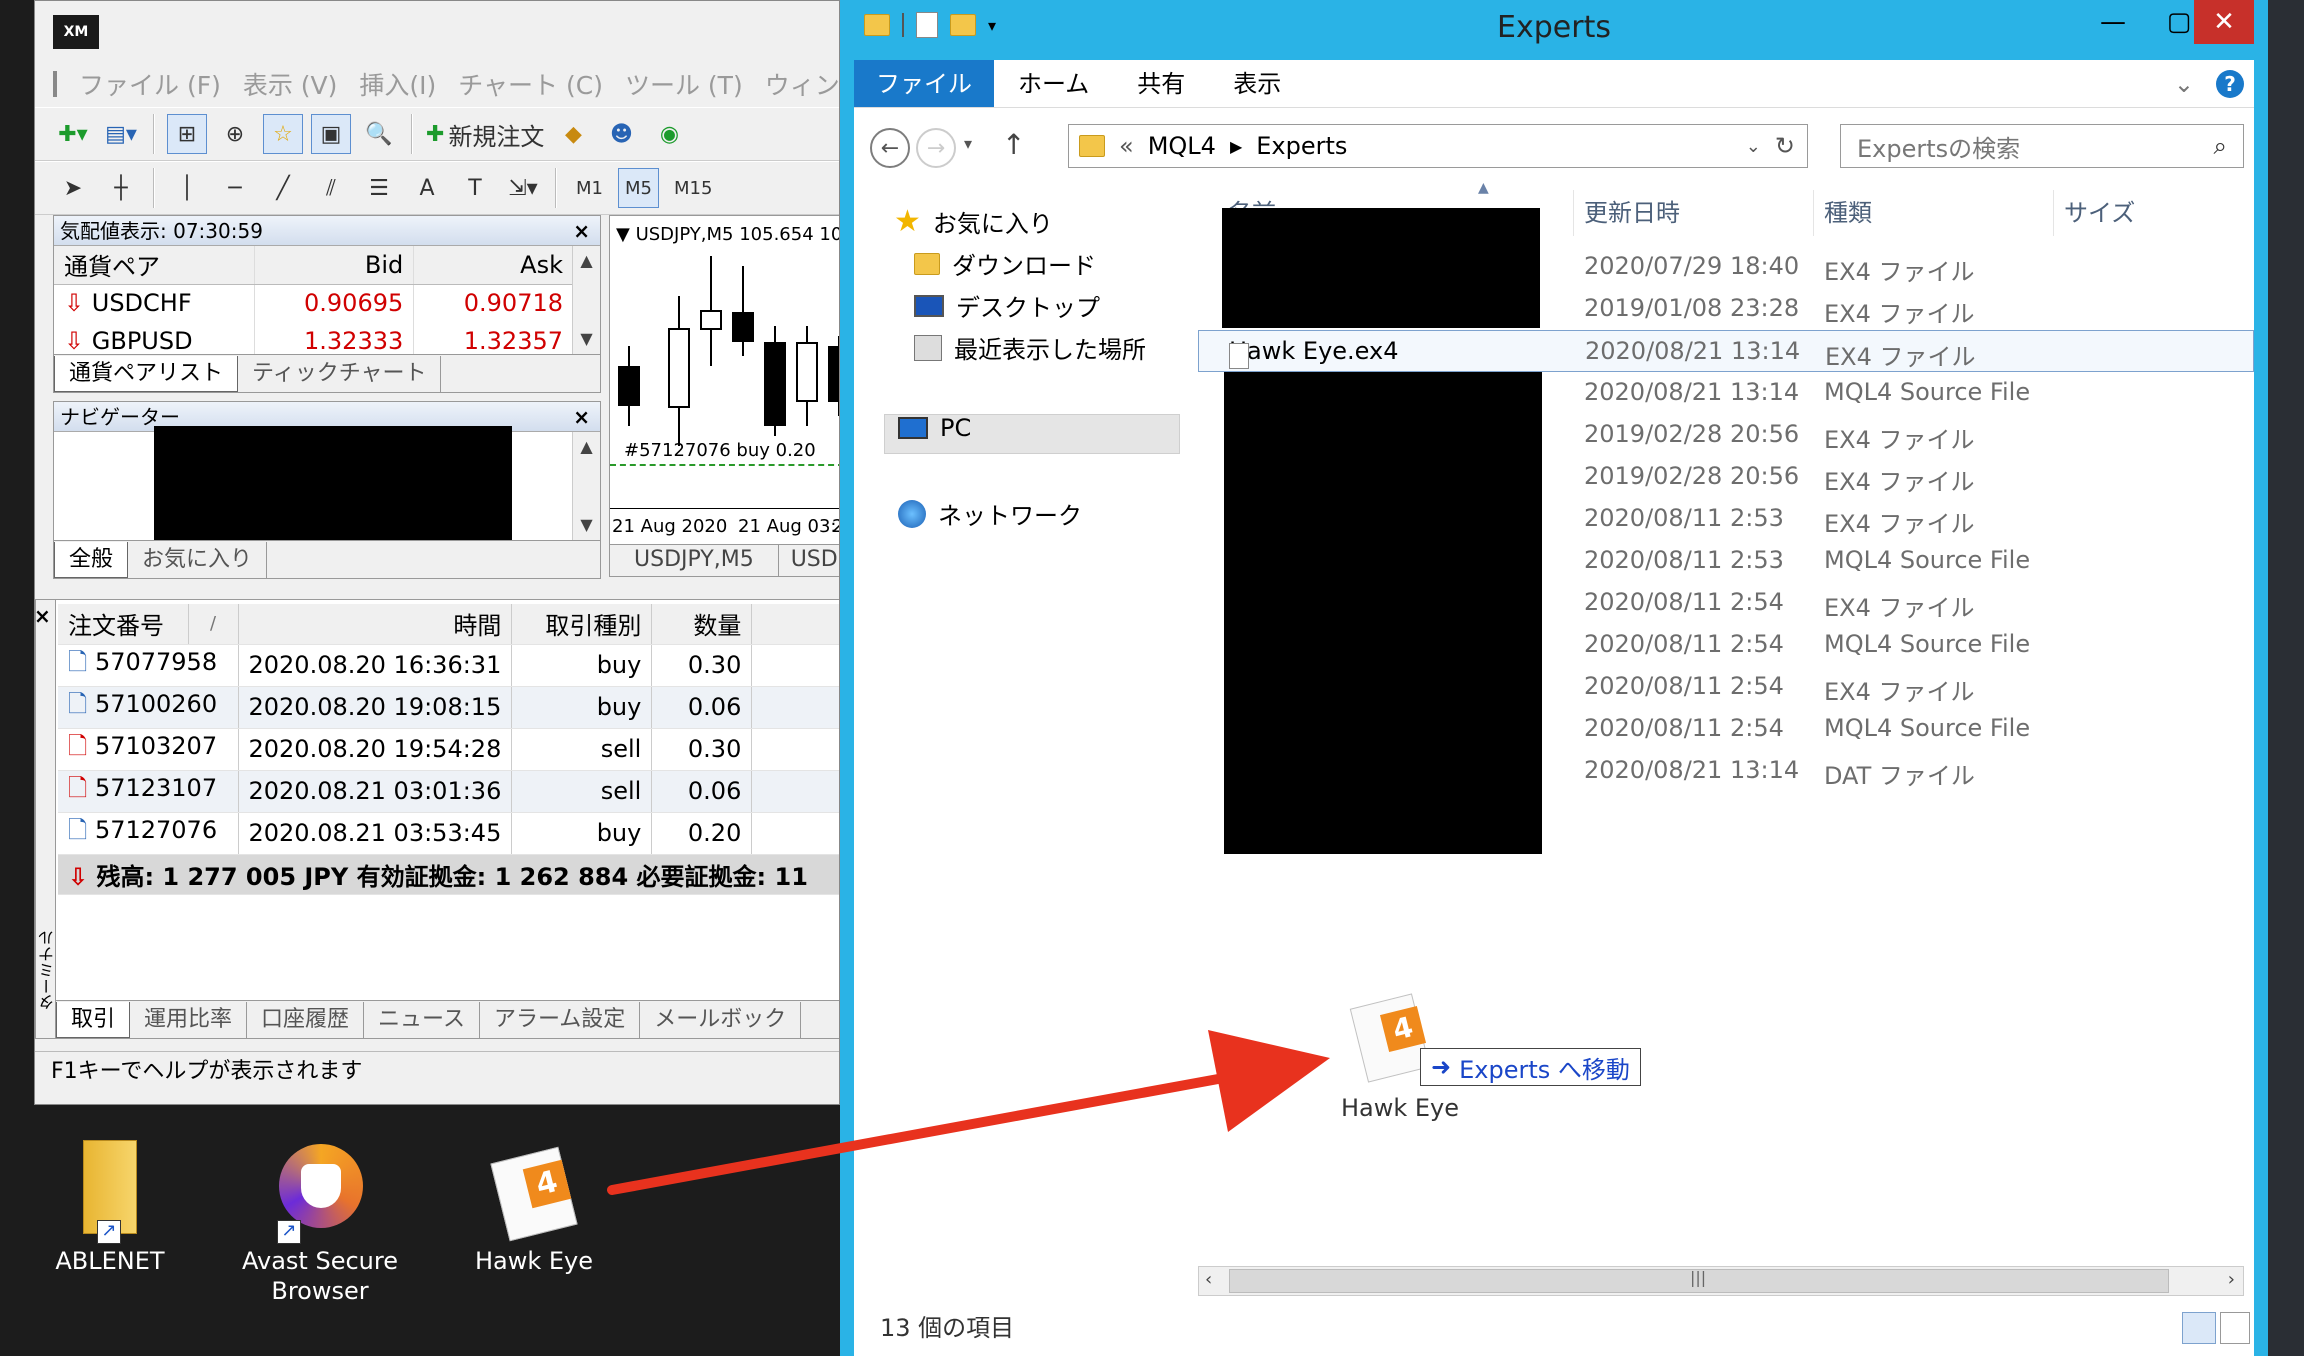  What do you see at coordinates (968, 1112) in the screenshot?
I see `red-arrow-annotation` at bounding box center [968, 1112].